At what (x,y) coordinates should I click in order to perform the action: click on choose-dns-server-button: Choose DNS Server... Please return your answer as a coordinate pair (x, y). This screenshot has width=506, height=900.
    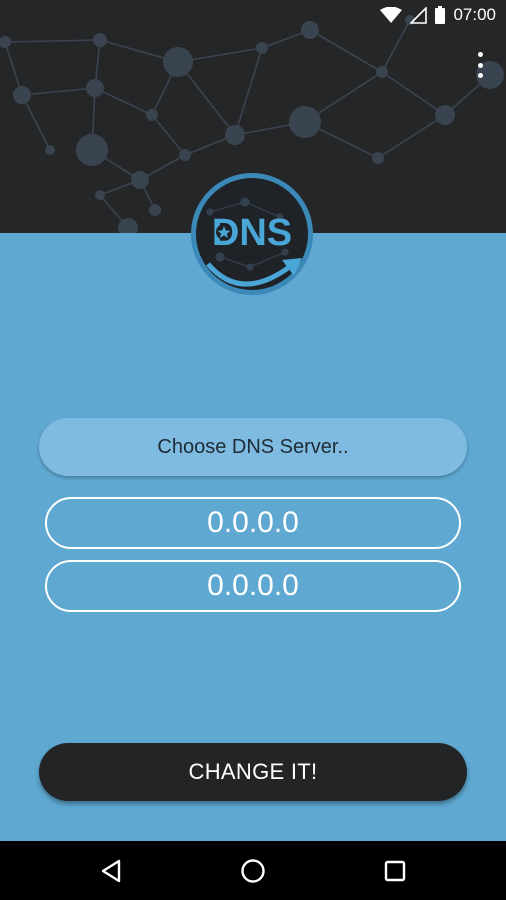
    Looking at the image, I should click on (253, 447).